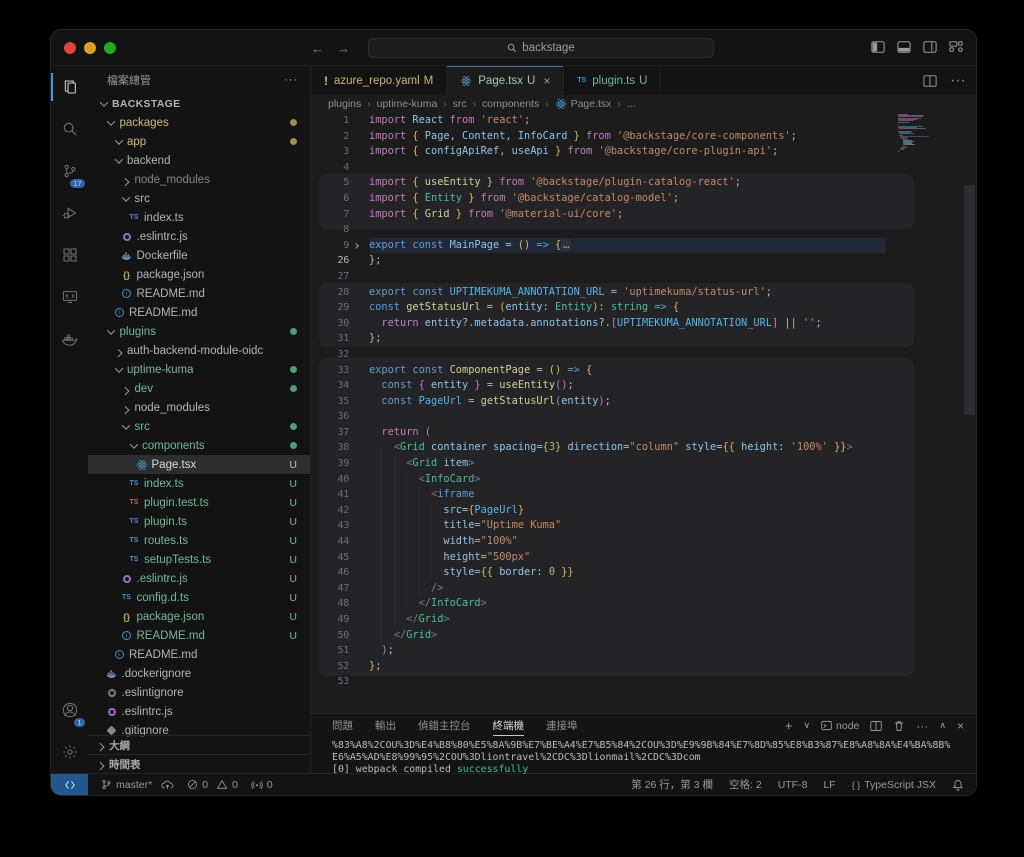 The width and height of the screenshot is (1024, 857). What do you see at coordinates (137, 785) in the screenshot?
I see `git-branch-status: master*` at bounding box center [137, 785].